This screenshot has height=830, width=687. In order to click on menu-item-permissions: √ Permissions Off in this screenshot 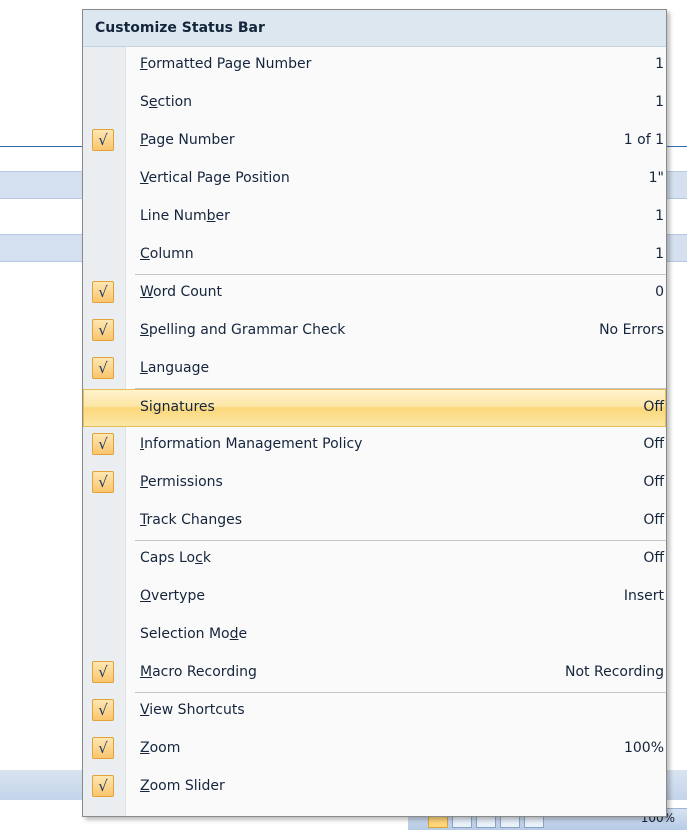, I will do `click(374, 484)`.